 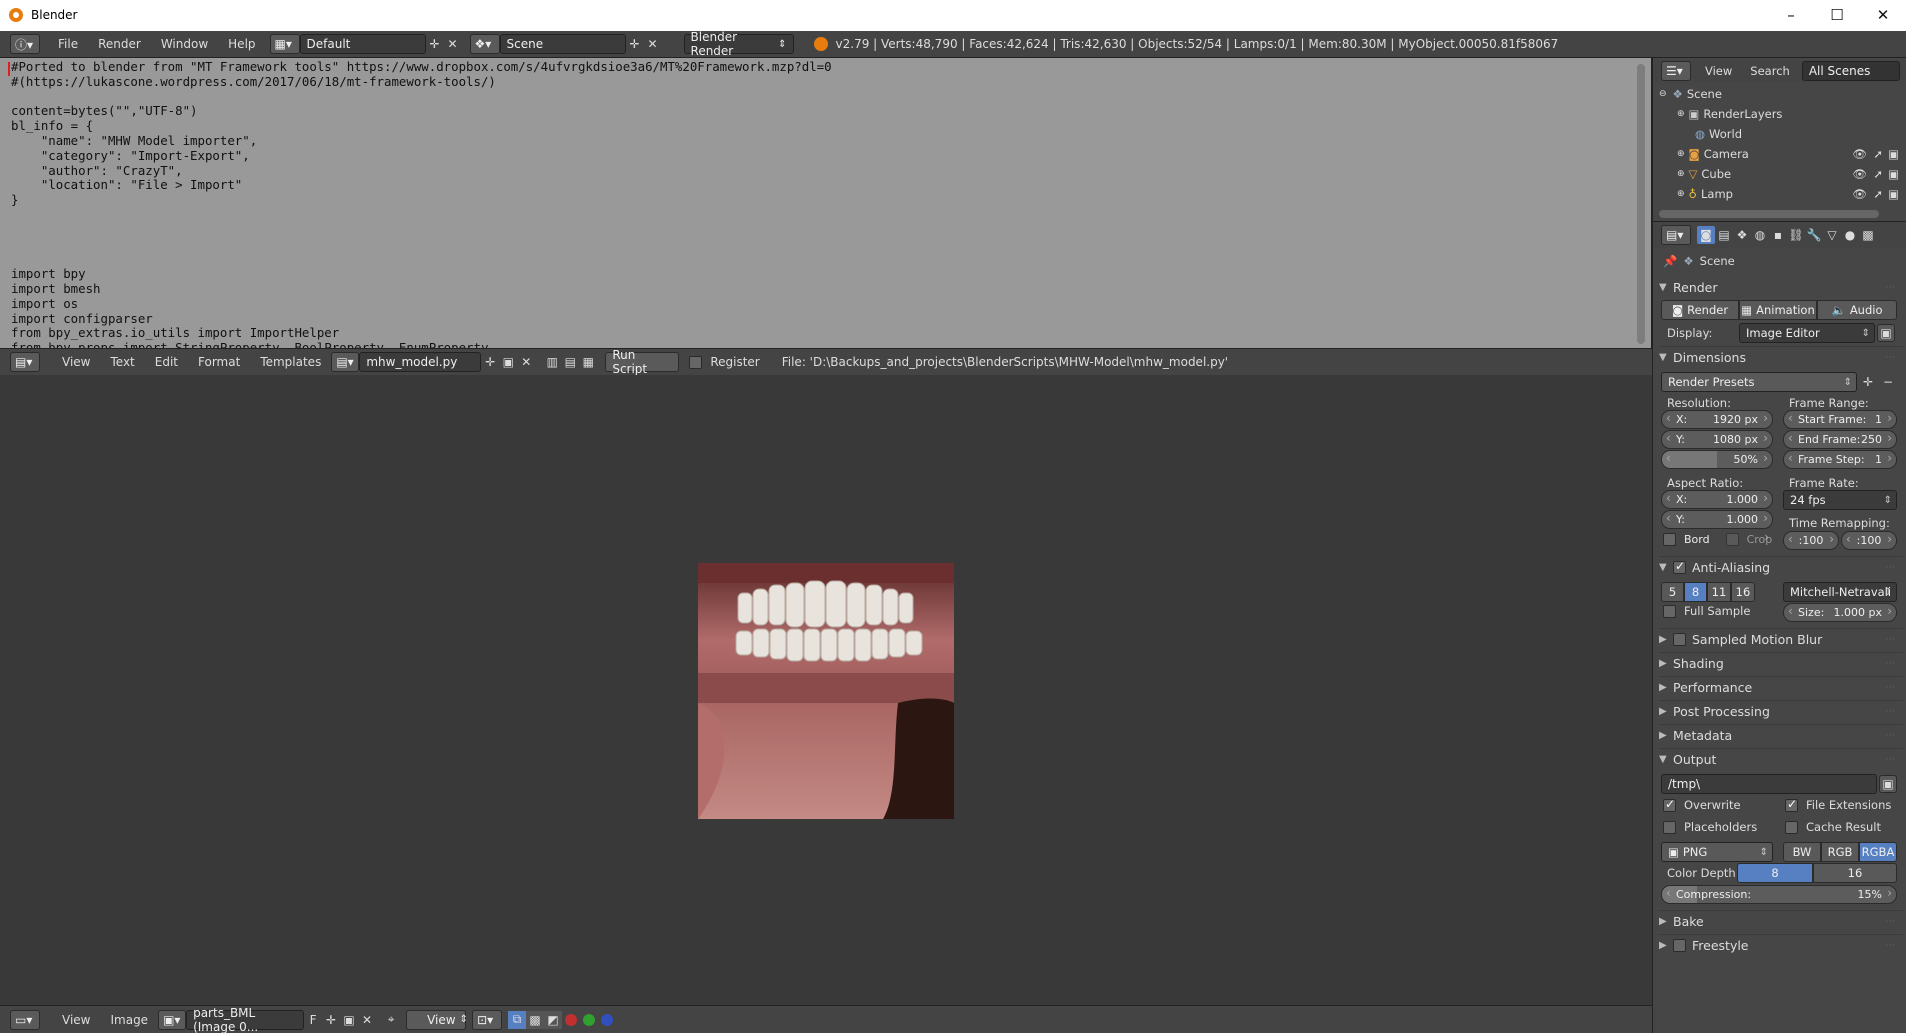 I want to click on editor-type-text-icon: ▤▾, so click(x=25, y=362).